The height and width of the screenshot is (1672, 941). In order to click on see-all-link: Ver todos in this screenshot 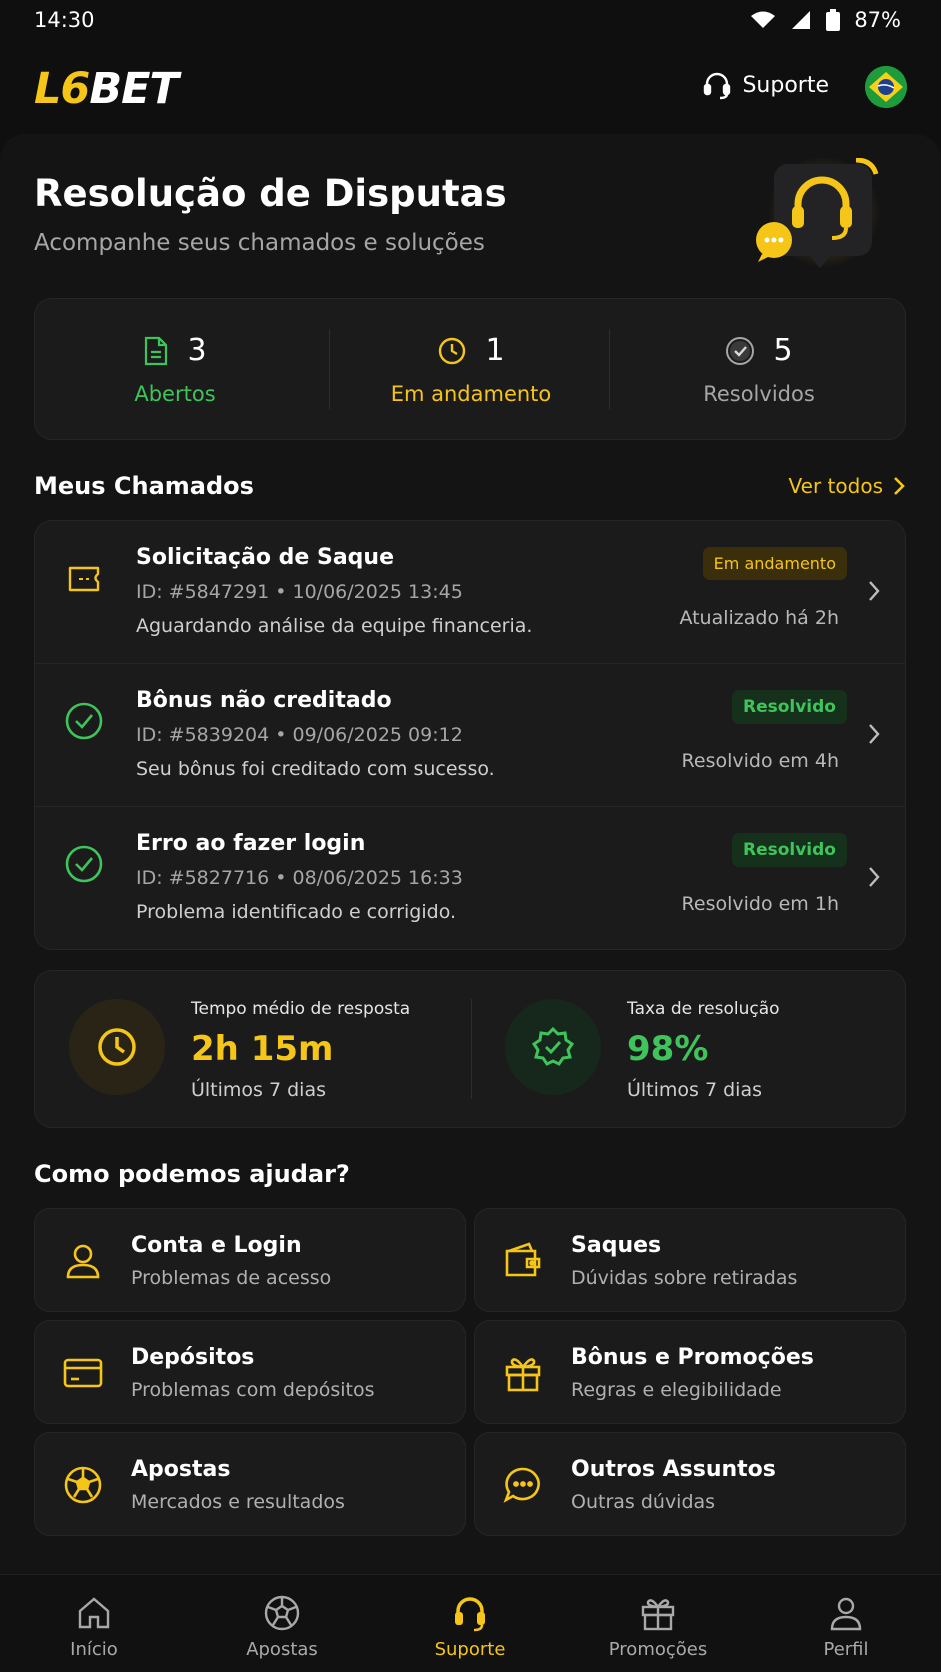, I will do `click(847, 486)`.